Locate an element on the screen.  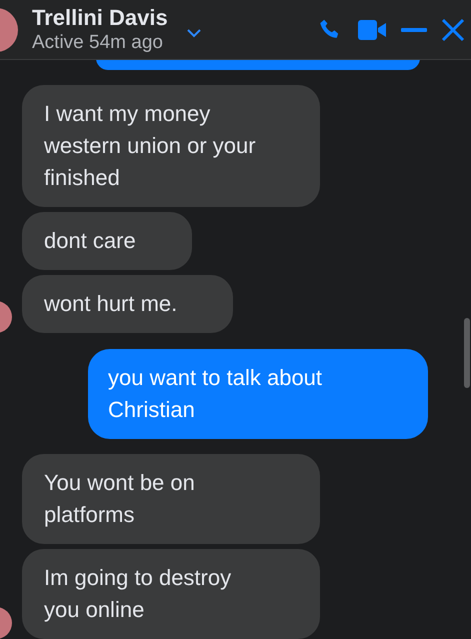
received-message: I want my money western union or your finished is located at coordinates (171, 146).